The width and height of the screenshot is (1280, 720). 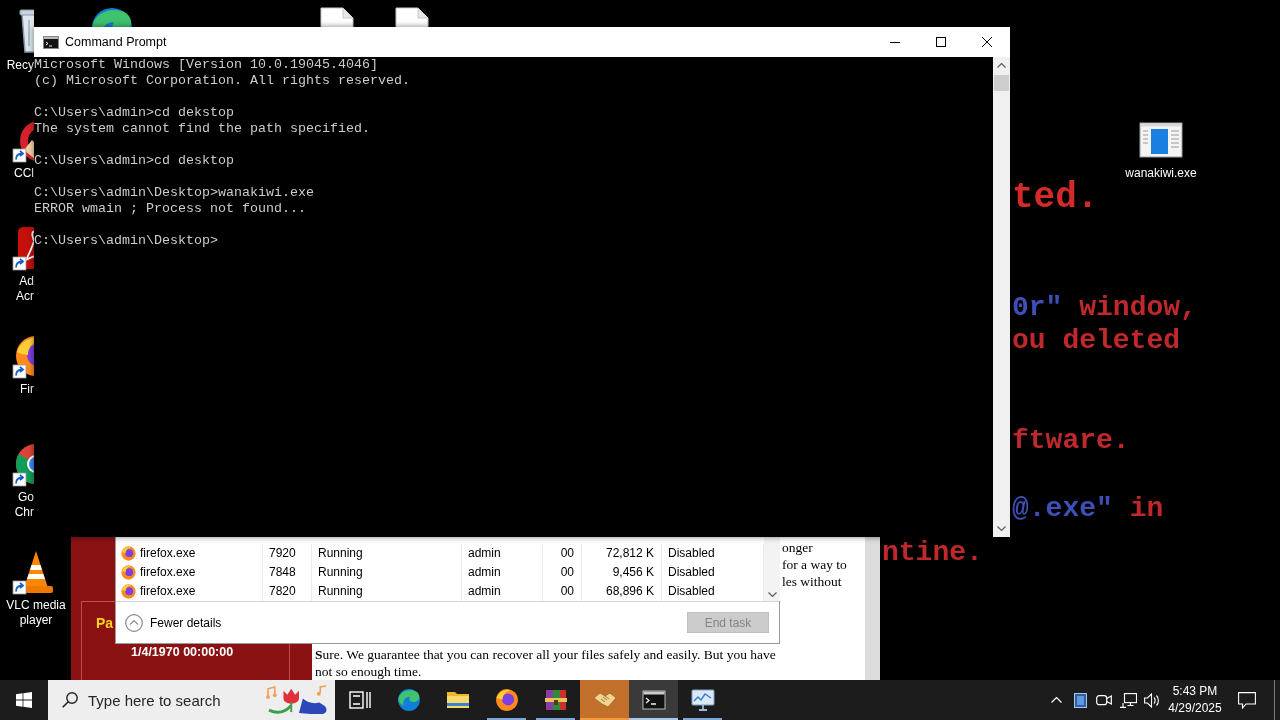 I want to click on console-line: C:\Users\admin>cd dekstop, so click(x=134, y=113).